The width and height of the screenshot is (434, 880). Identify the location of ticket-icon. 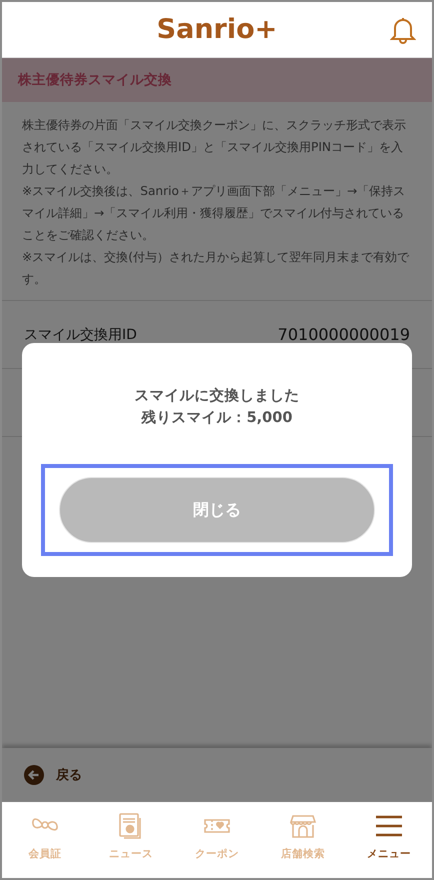
(217, 826).